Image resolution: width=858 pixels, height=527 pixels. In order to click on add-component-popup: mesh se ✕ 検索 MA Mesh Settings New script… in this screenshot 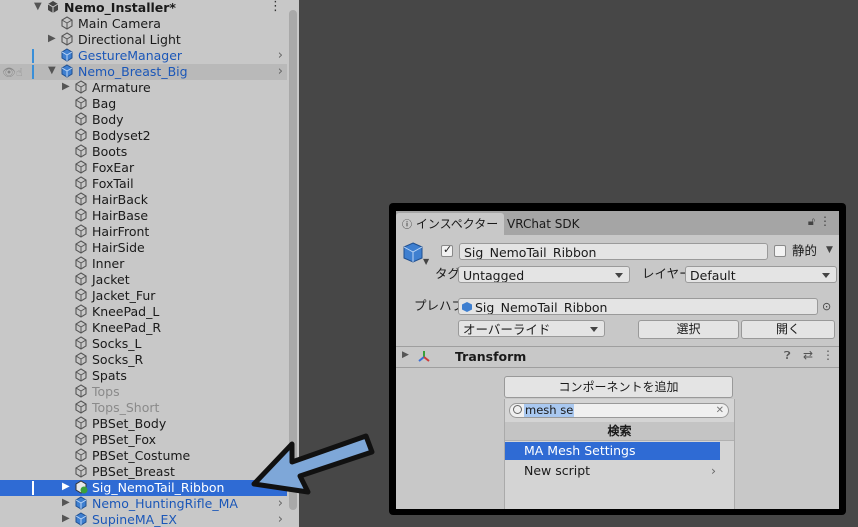, I will do `click(619, 454)`.